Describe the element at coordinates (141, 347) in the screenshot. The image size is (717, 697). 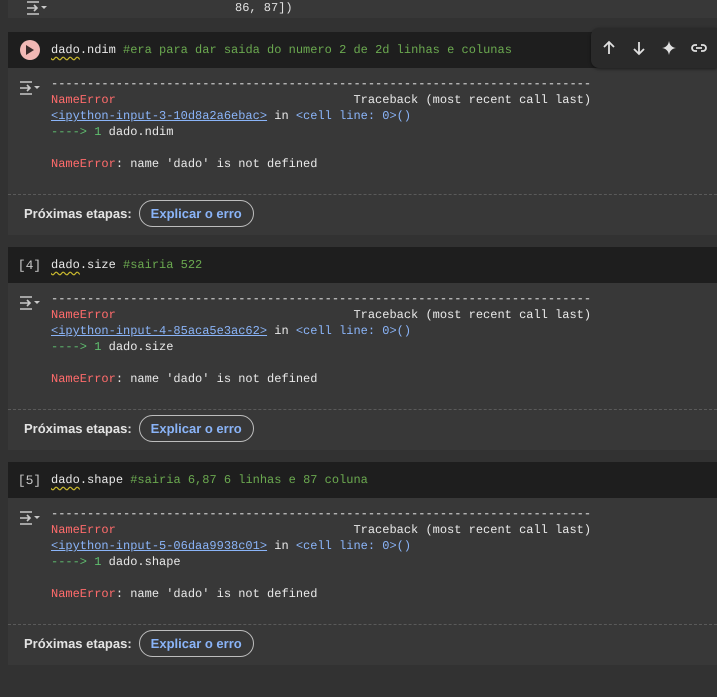
I see `source-code: dado.size` at that location.